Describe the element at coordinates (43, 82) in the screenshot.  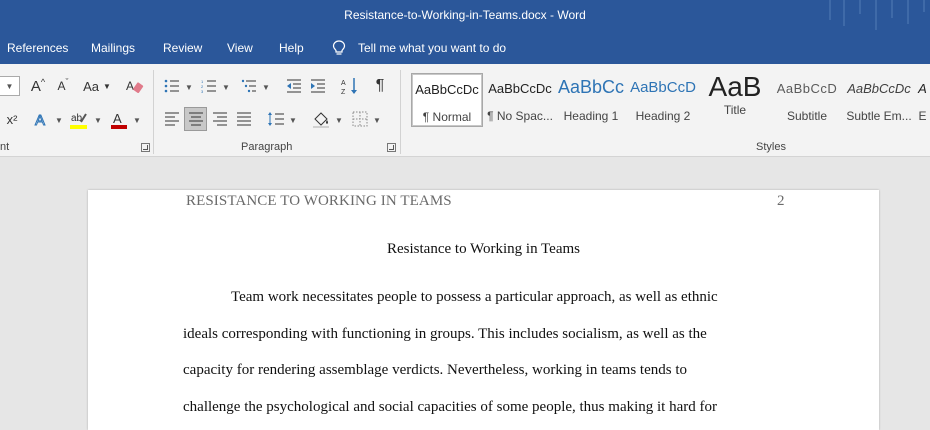
I see `grow-arrow-icon: ^` at that location.